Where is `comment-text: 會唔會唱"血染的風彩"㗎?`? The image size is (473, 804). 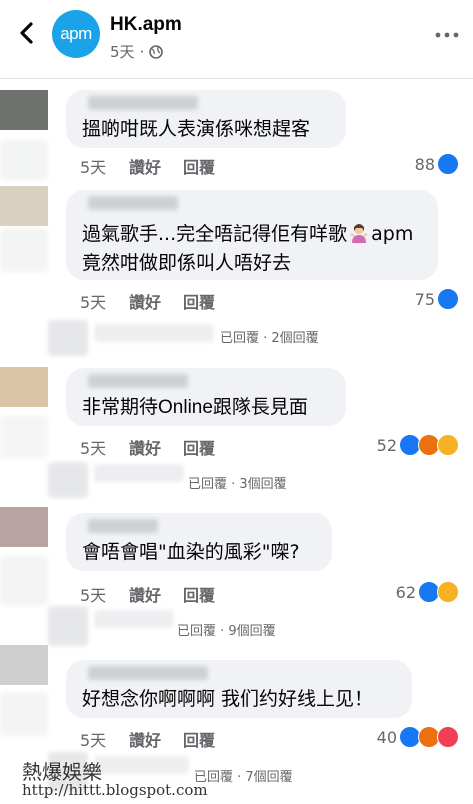
comment-text: 會唔會唱"血染的風彩"㗎? is located at coordinates (191, 552).